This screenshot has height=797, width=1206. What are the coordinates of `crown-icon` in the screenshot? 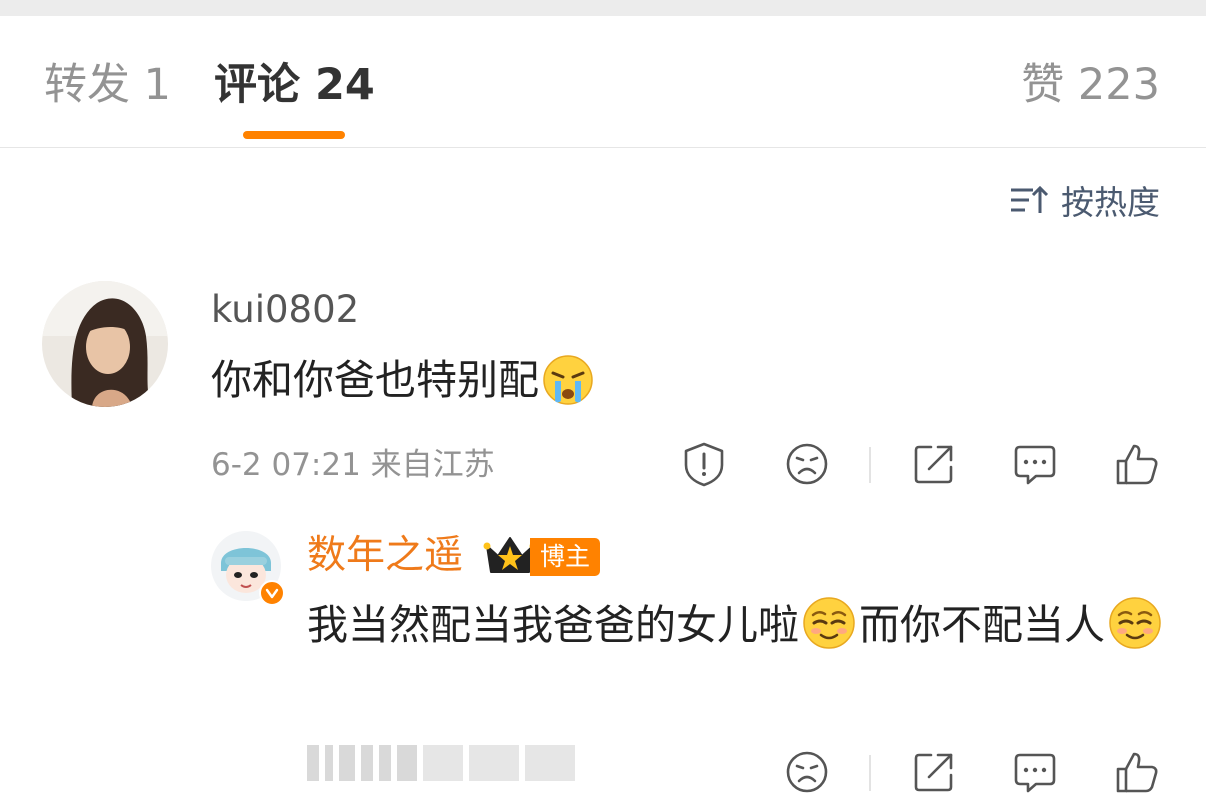 It's located at (510, 558).